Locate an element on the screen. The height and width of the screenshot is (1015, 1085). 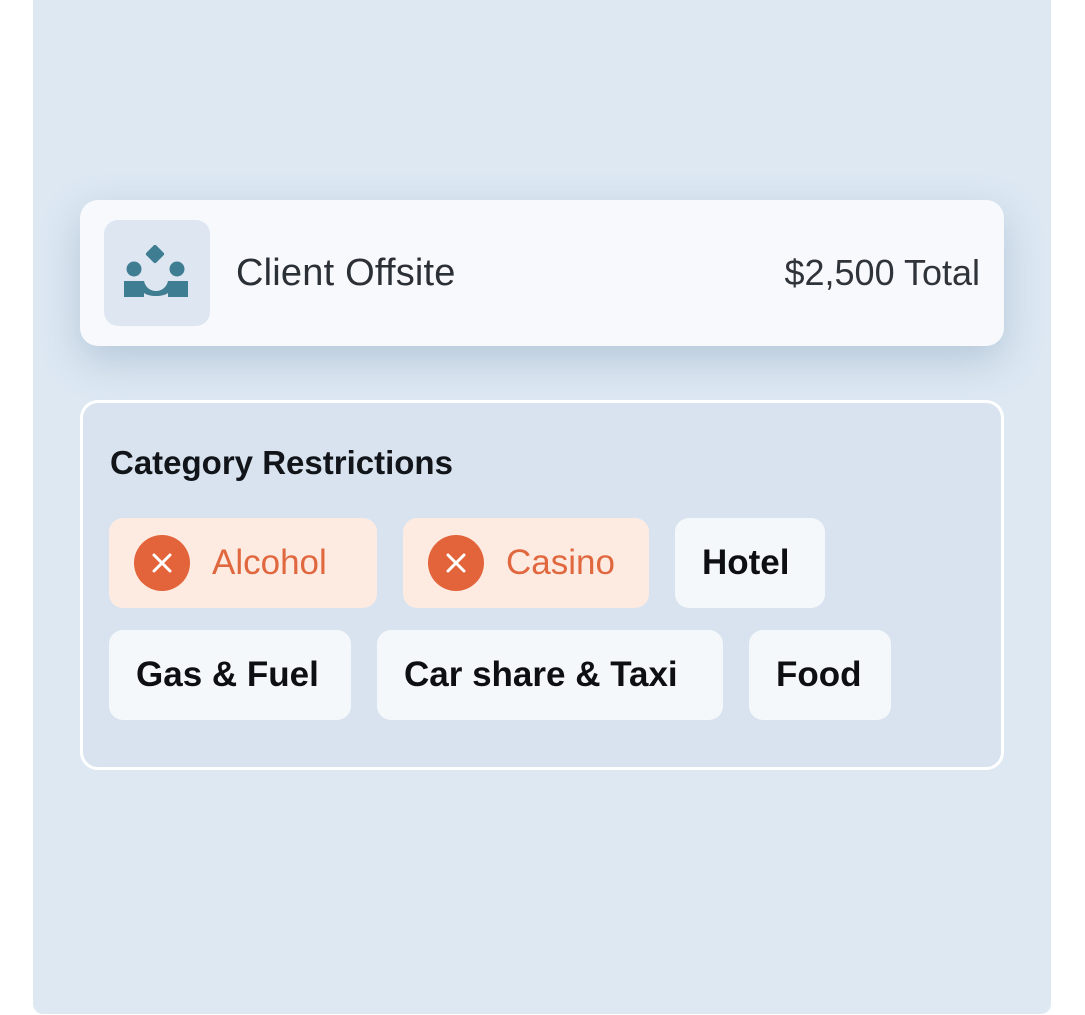
chip-label: Casino is located at coordinates (560, 562).